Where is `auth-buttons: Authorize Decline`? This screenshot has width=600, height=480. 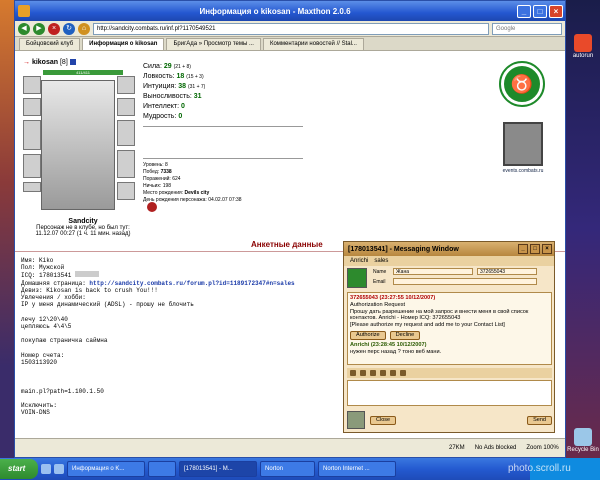 auth-buttons: Authorize Decline is located at coordinates (449, 335).